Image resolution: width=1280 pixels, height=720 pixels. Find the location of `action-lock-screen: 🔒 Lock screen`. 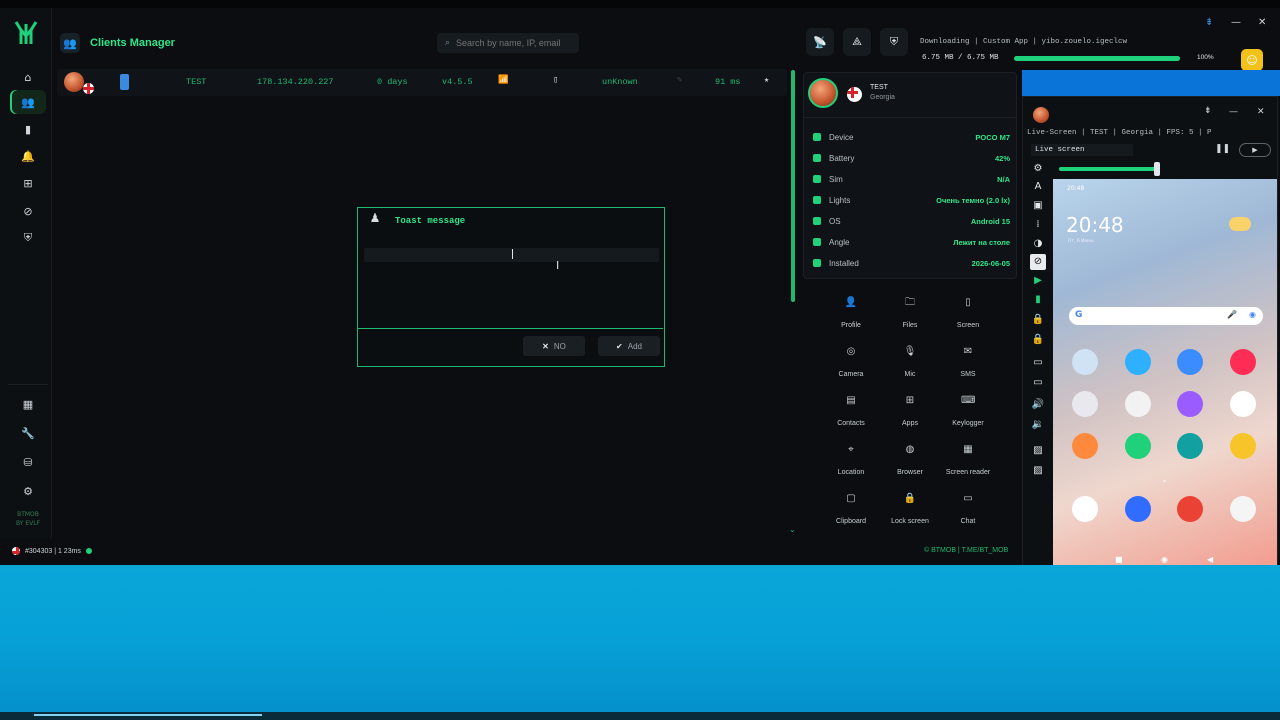

action-lock-screen: 🔒 Lock screen is located at coordinates (910, 512).